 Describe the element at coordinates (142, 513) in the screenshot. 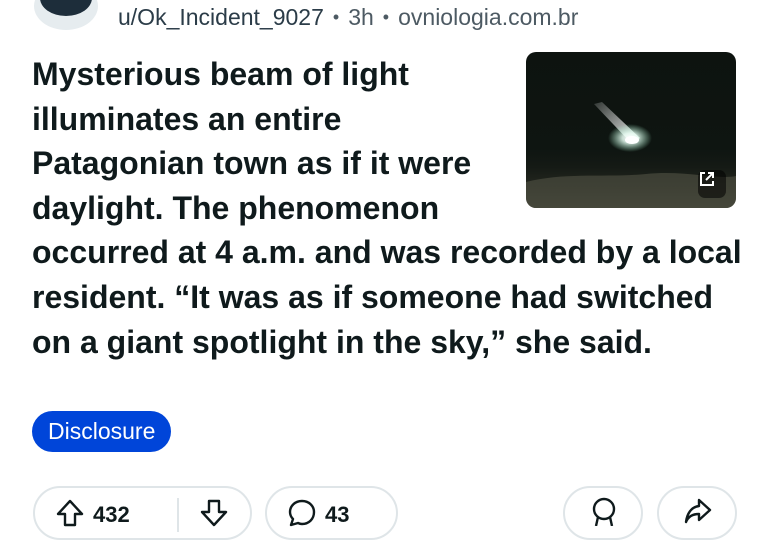

I see `vote-bar: 432` at that location.